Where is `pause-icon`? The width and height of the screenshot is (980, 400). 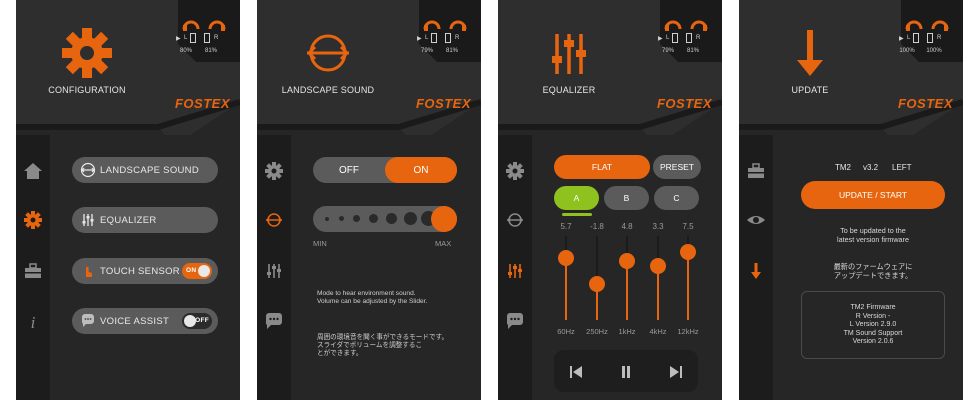 pause-icon is located at coordinates (626, 372).